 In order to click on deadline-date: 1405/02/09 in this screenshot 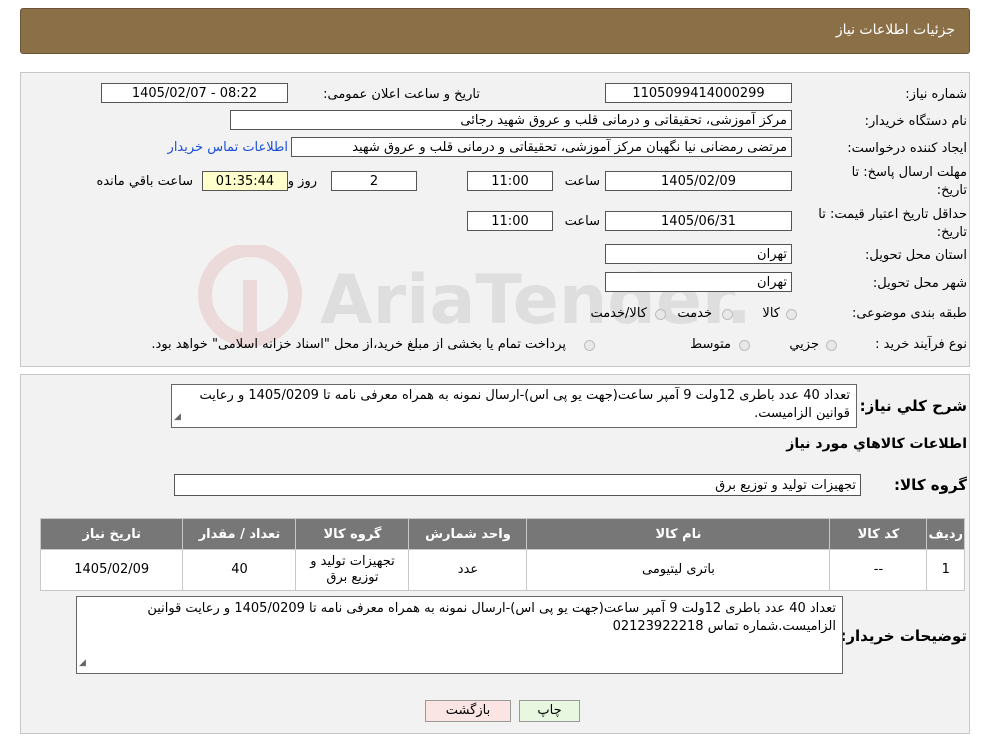, I will do `click(698, 181)`.